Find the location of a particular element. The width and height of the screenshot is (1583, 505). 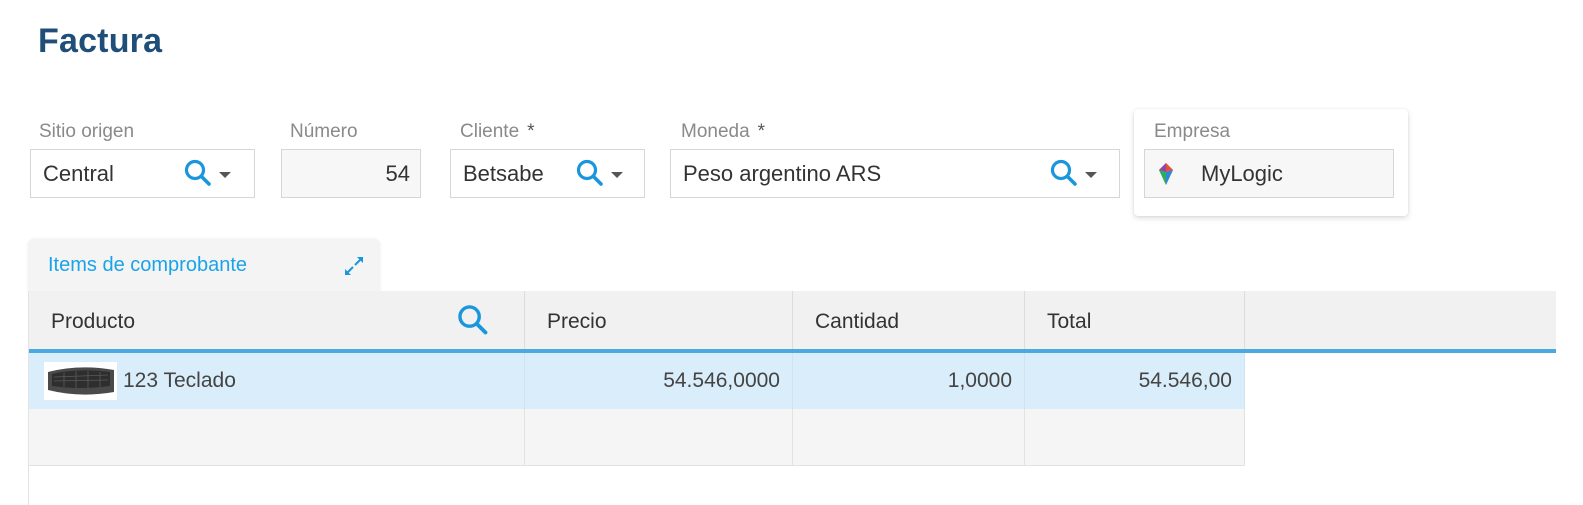

keyboard-product-image is located at coordinates (80, 381).